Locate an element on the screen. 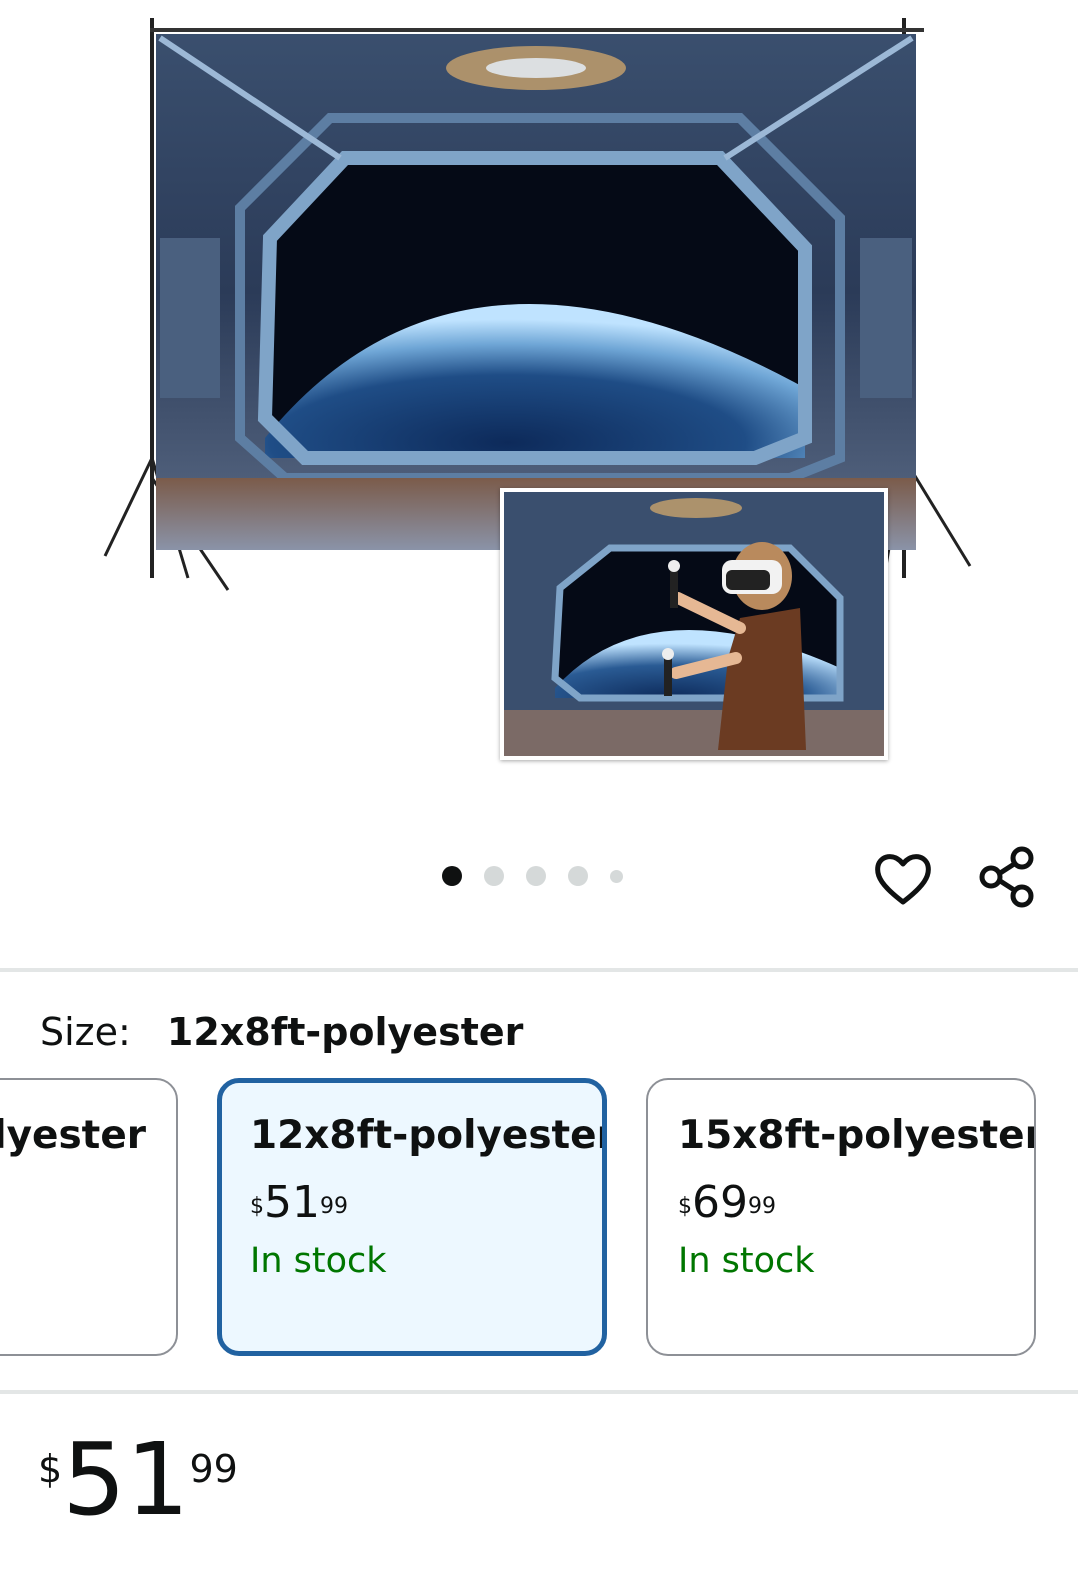 This screenshot has width=1078, height=1575. size-option-tile-selected: 12x8ft-polyester $5199 In stock is located at coordinates (412, 1217).